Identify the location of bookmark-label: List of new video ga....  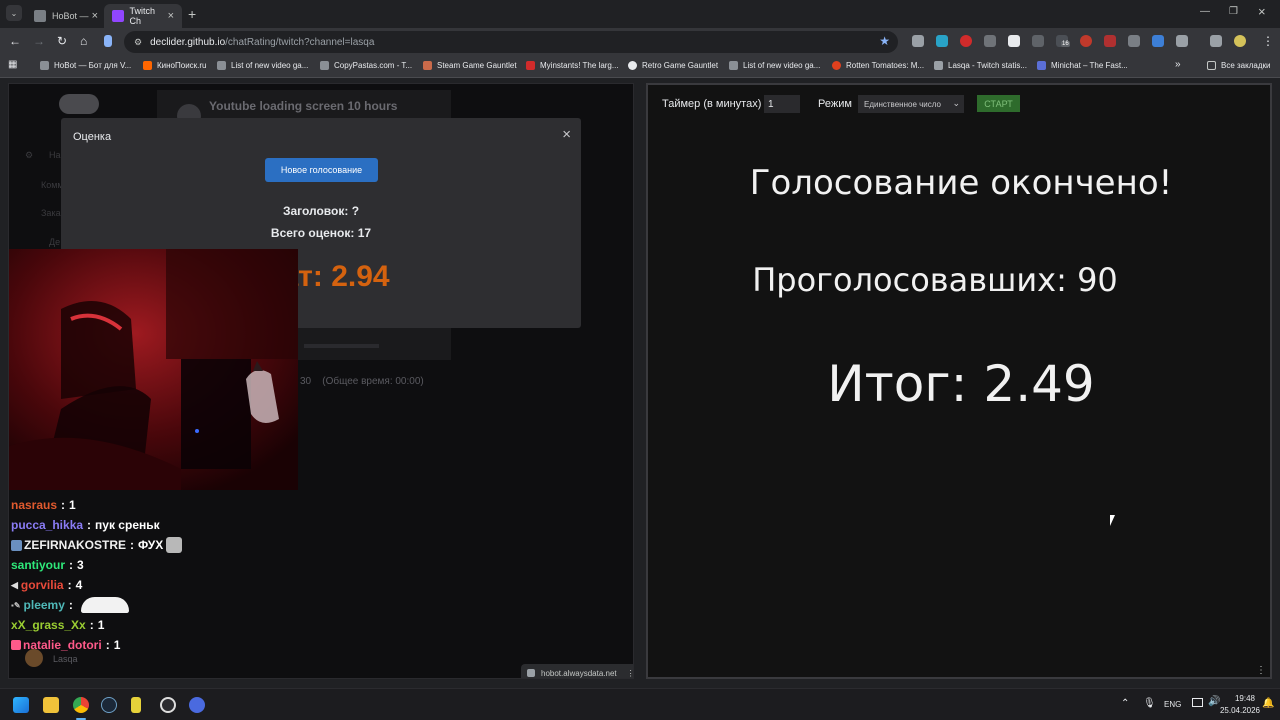
(782, 65).